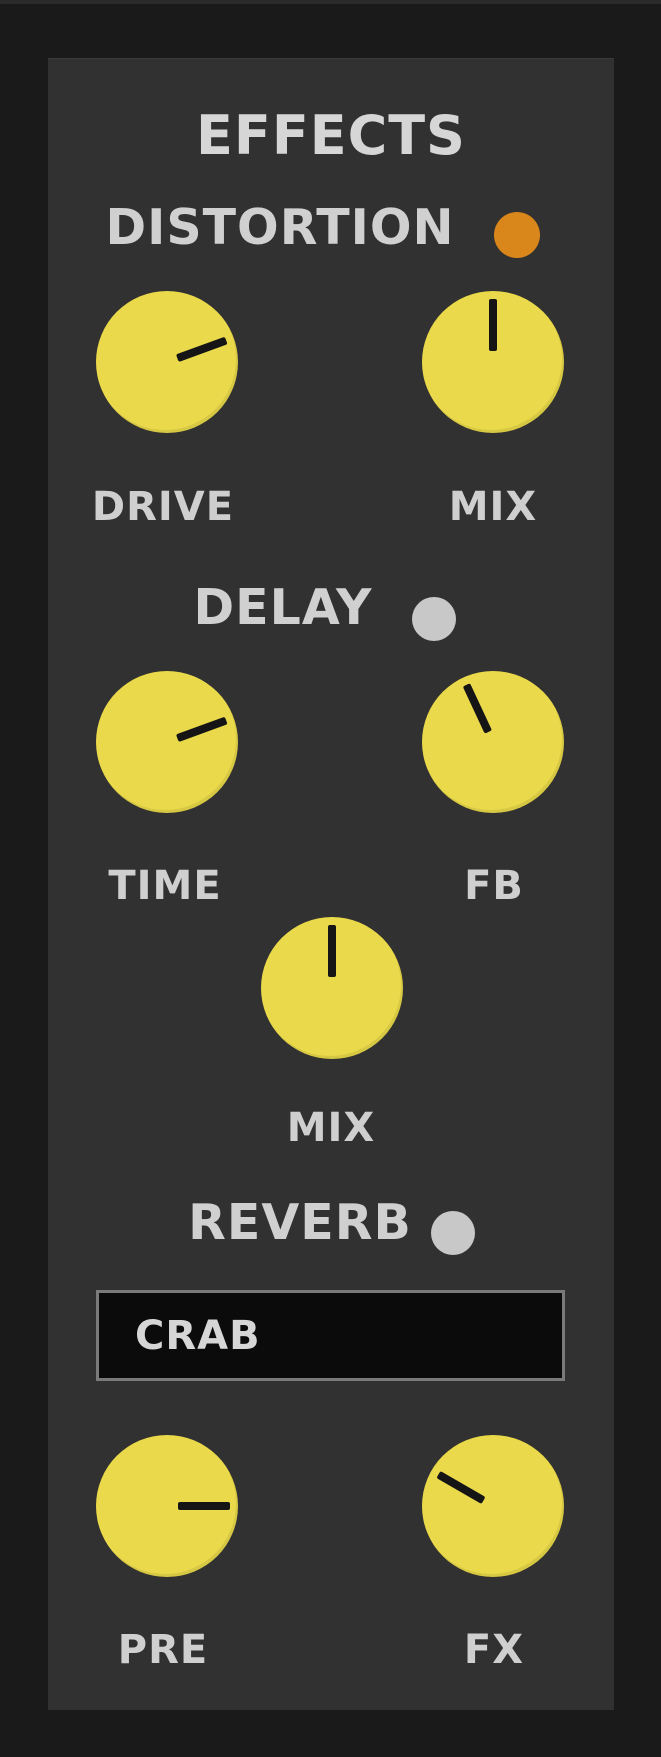 The image size is (661, 1757). I want to click on delay-fb-label: FB, so click(494, 886).